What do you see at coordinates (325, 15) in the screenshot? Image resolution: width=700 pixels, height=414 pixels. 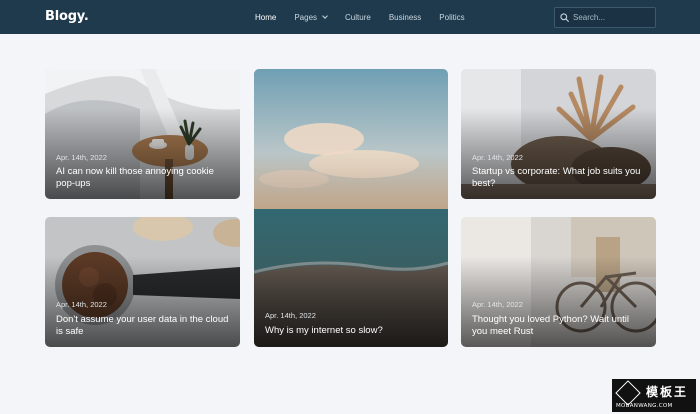 I see `chevron-down-icon` at bounding box center [325, 15].